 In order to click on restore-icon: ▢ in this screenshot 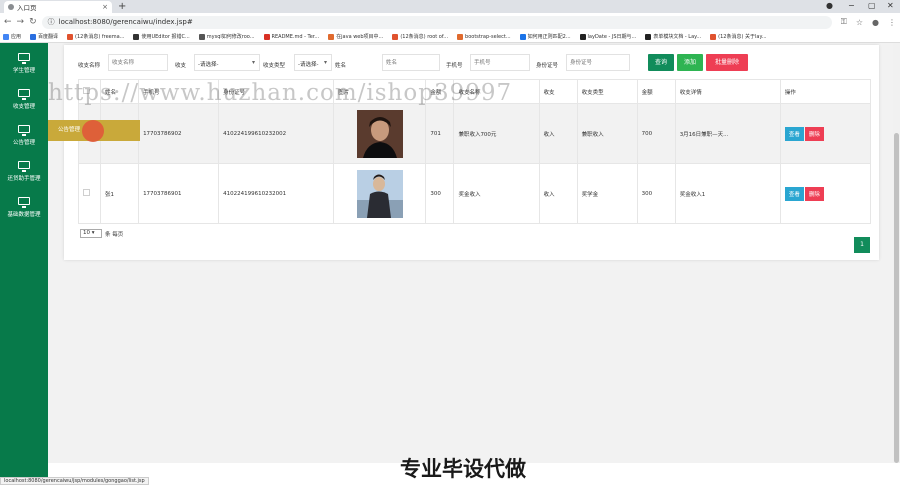, I will do `click(872, 5)`.